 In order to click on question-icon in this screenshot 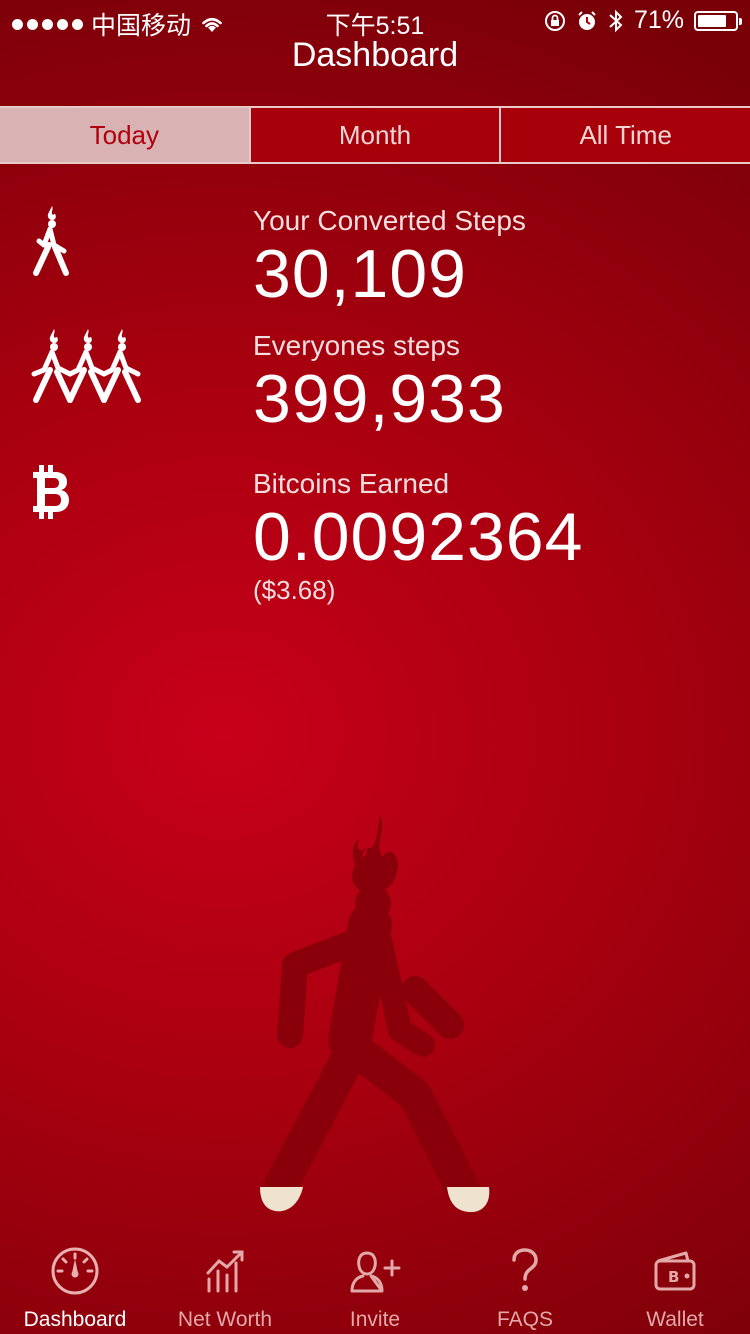, I will do `click(525, 1269)`.